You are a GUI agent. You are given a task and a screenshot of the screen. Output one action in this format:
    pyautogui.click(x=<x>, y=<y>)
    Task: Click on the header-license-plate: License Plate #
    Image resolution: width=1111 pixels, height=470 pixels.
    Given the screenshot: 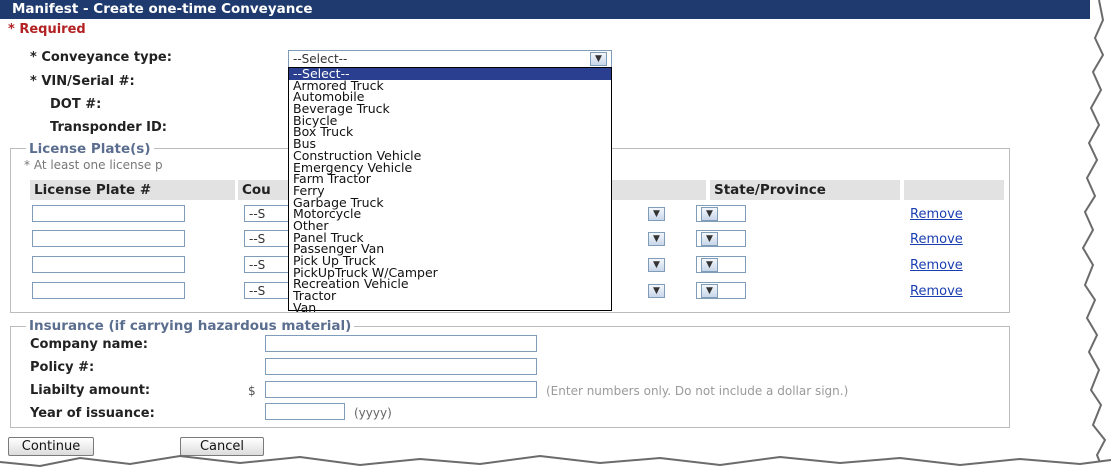 What is the action you would take?
    pyautogui.click(x=132, y=190)
    